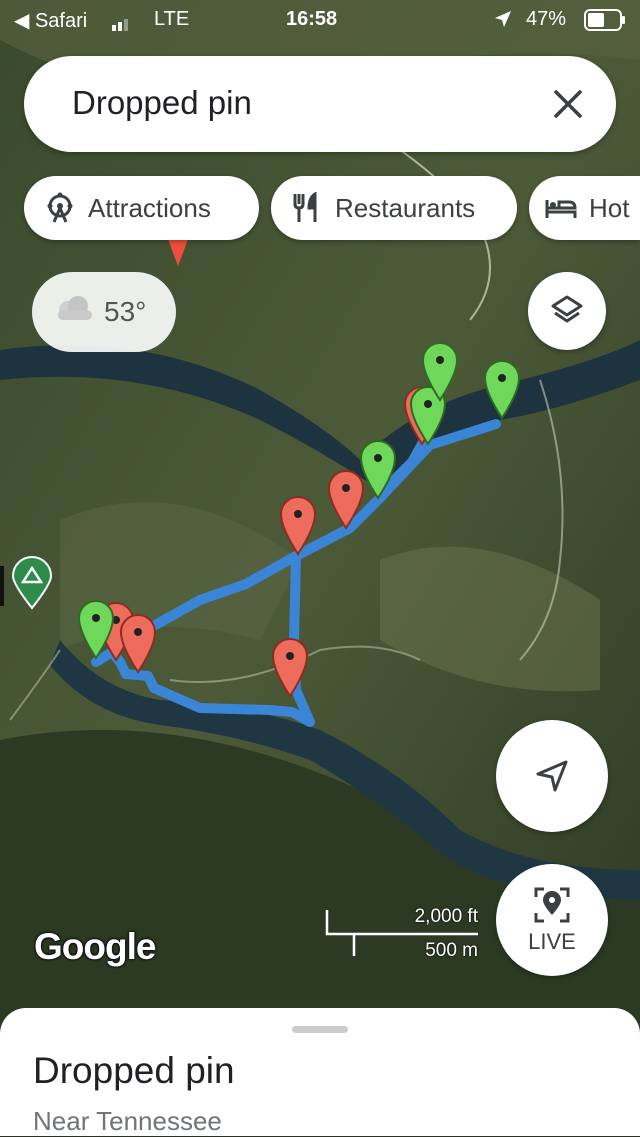  What do you see at coordinates (50, 20) in the screenshot?
I see `back-to-safari-link: ◀ Safari` at bounding box center [50, 20].